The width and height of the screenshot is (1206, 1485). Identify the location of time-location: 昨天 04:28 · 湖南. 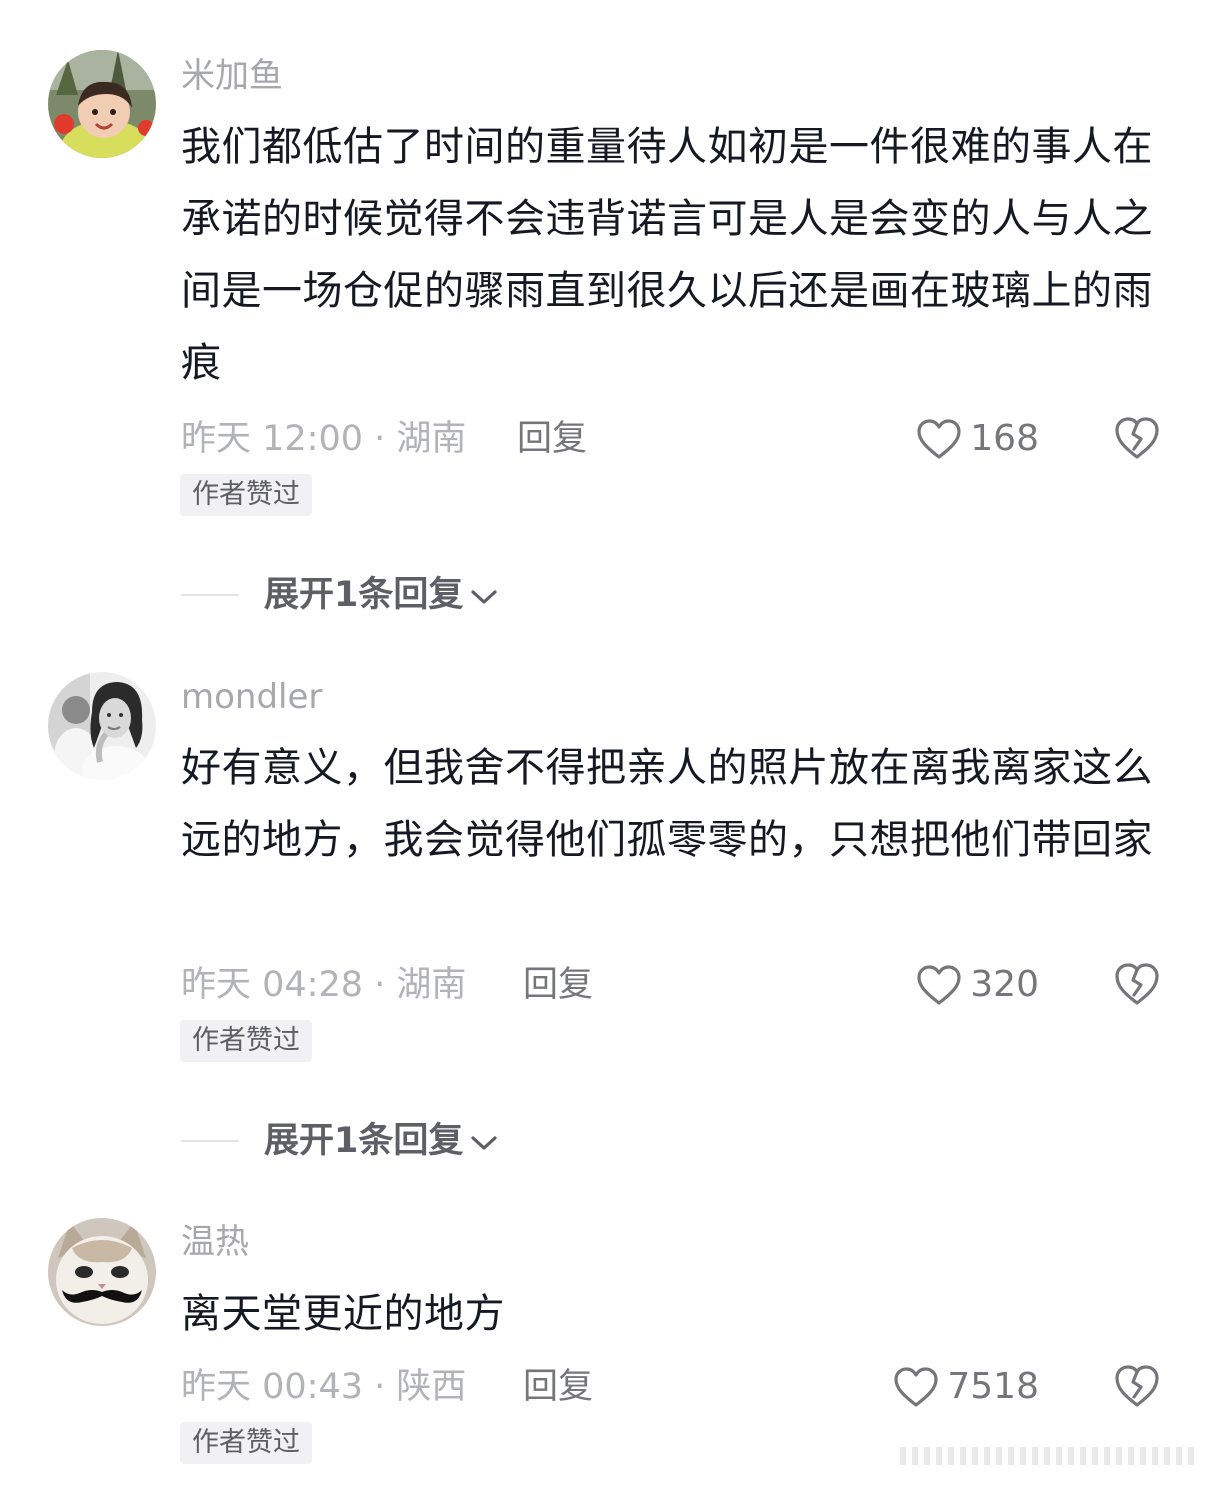
(324, 985).